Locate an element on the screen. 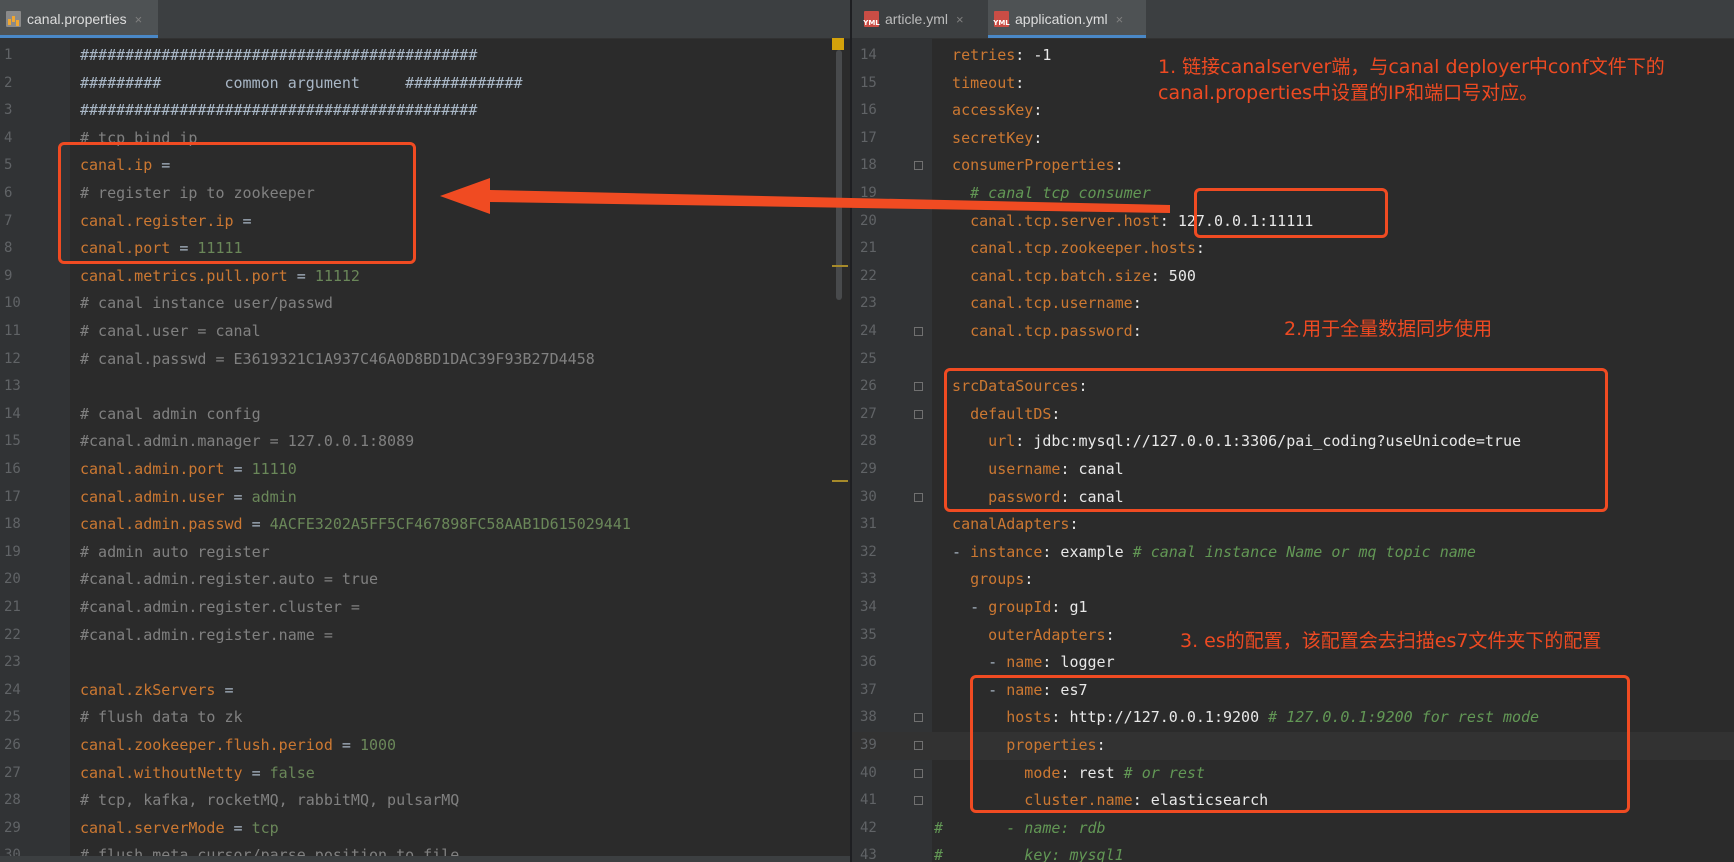  annotation-note-2: 2.用于全量数据同步使用 is located at coordinates (1388, 329).